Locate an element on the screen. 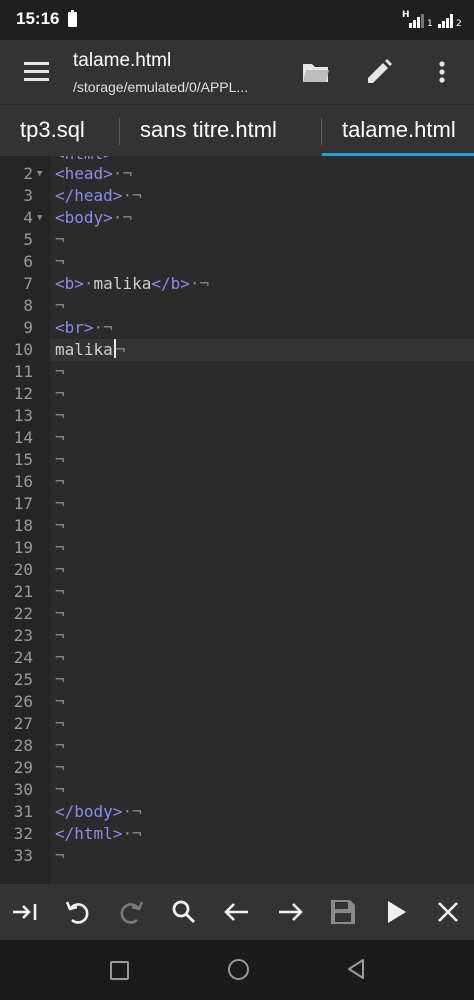 The image size is (474, 1000). close-icon is located at coordinates (448, 912).